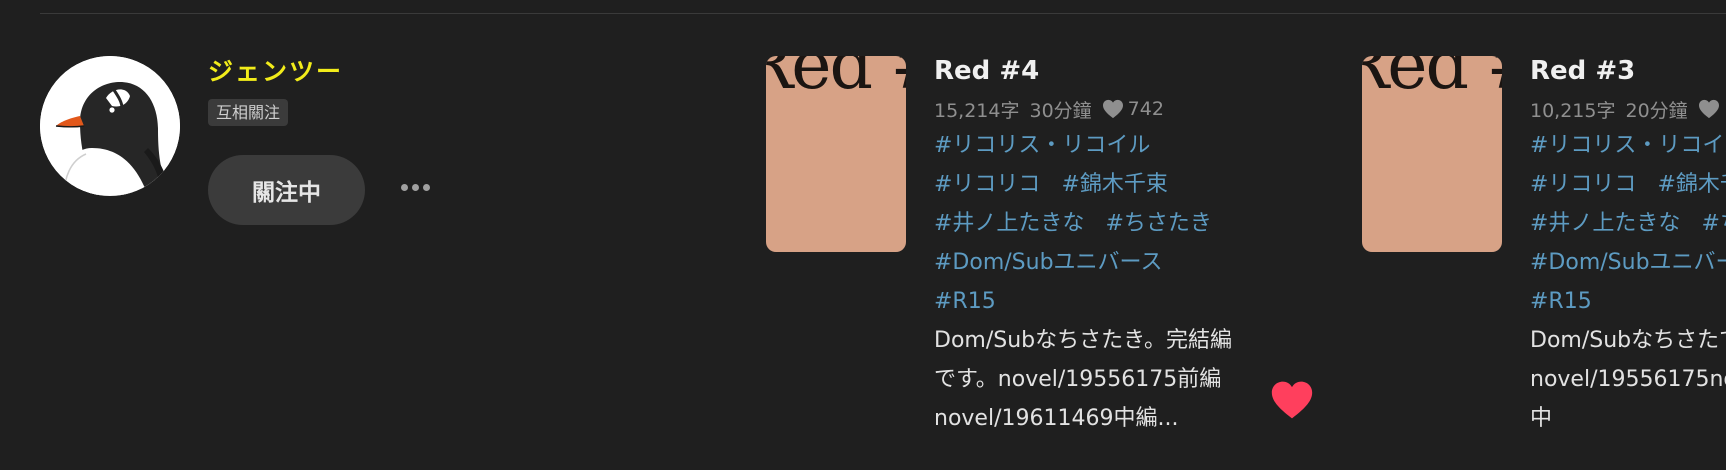 This screenshot has height=470, width=1726. I want to click on read-time: 30分鐘, so click(1060, 110).